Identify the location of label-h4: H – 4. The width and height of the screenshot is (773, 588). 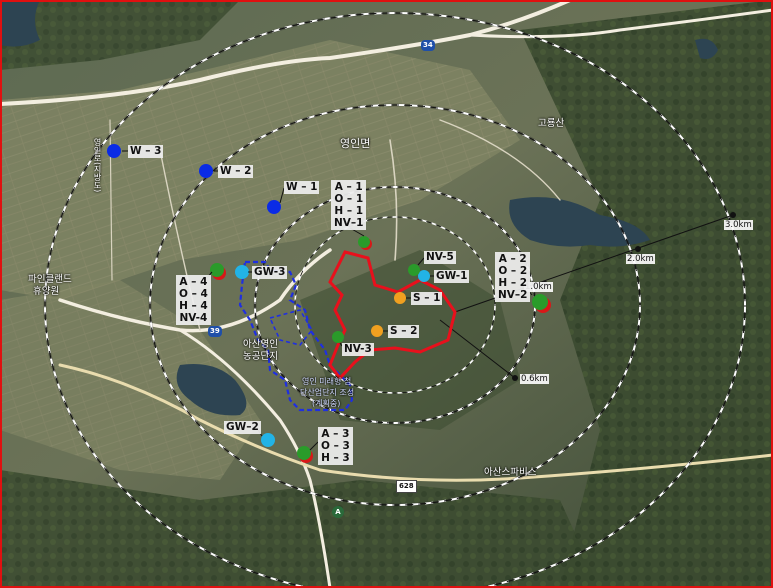
(193, 306).